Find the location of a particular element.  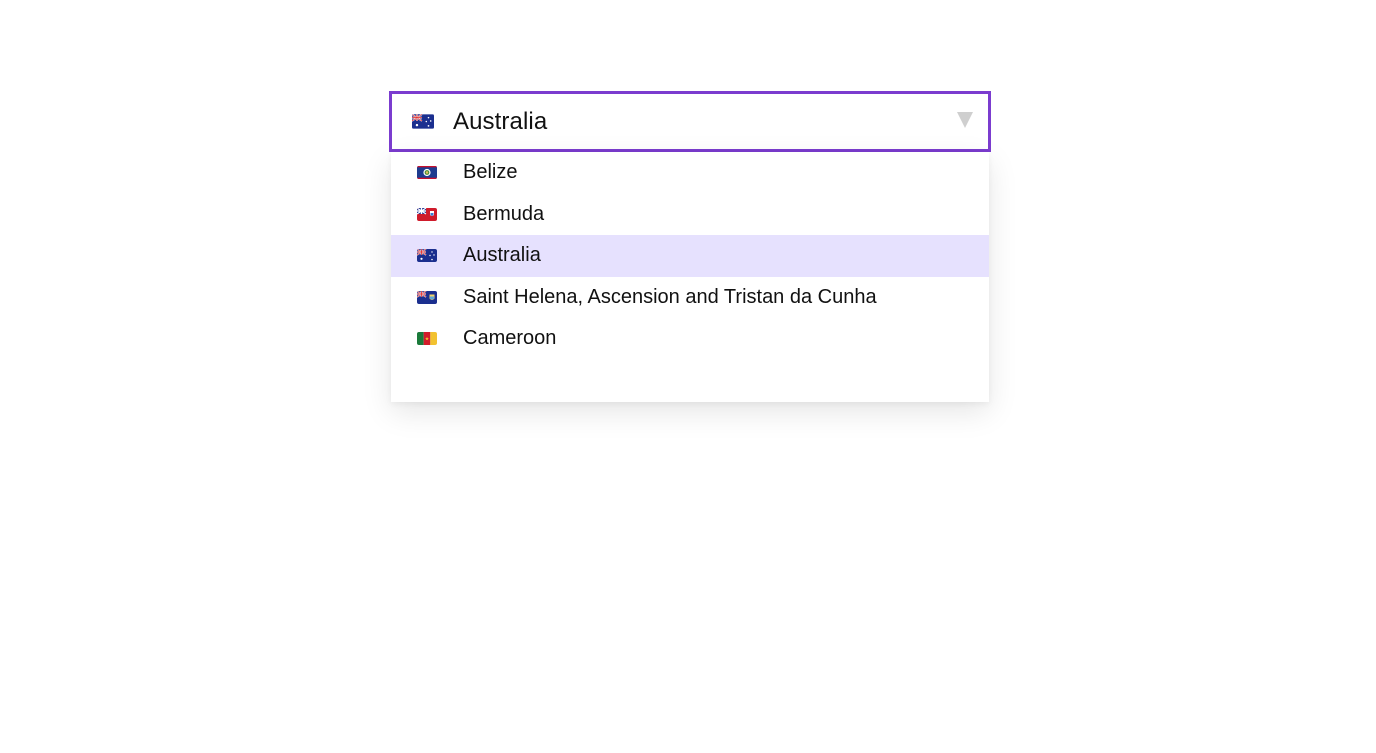

option-label: Bermuda is located at coordinates (504, 213).